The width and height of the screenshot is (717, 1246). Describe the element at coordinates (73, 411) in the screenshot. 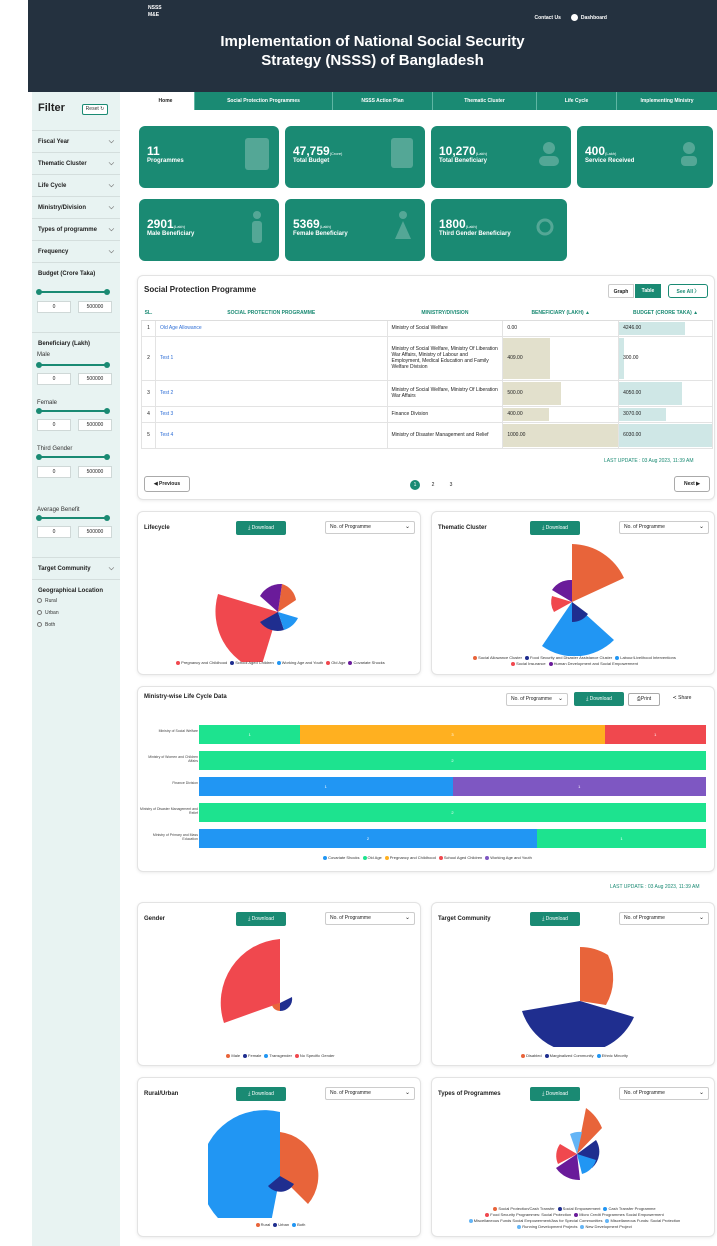

I see `female-slider` at that location.